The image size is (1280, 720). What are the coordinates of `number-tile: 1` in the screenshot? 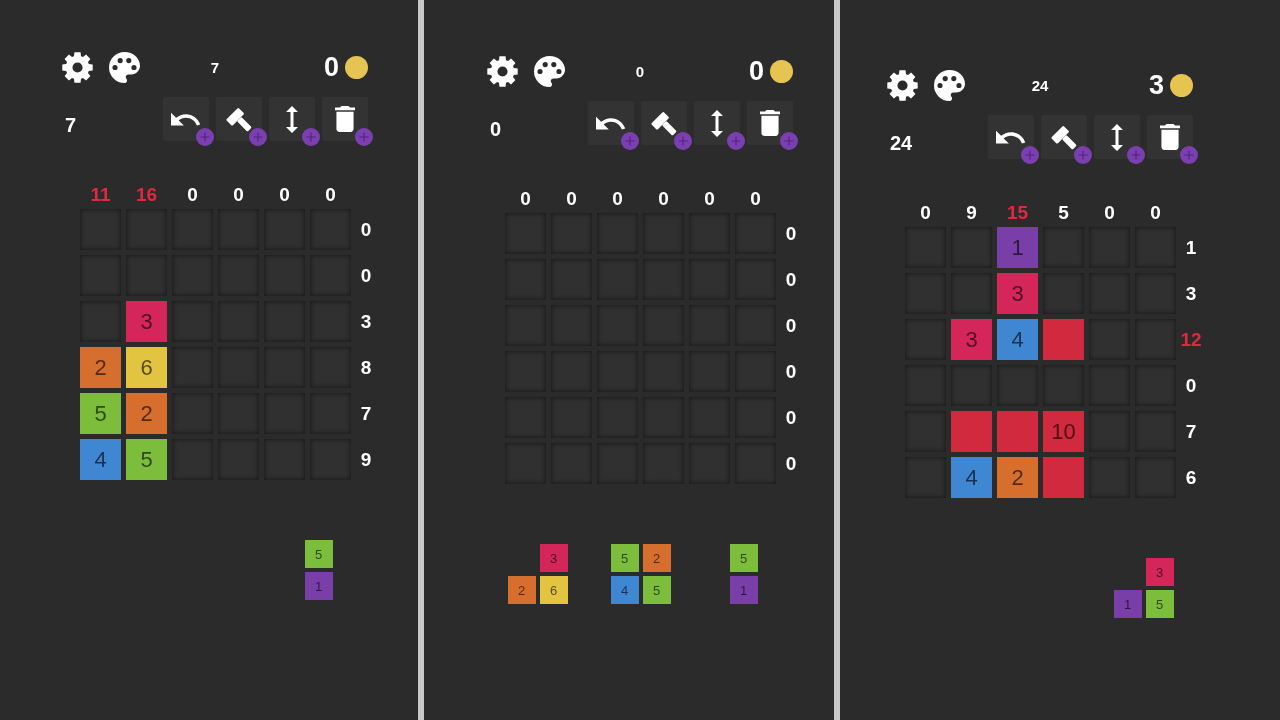 It's located at (1017, 247).